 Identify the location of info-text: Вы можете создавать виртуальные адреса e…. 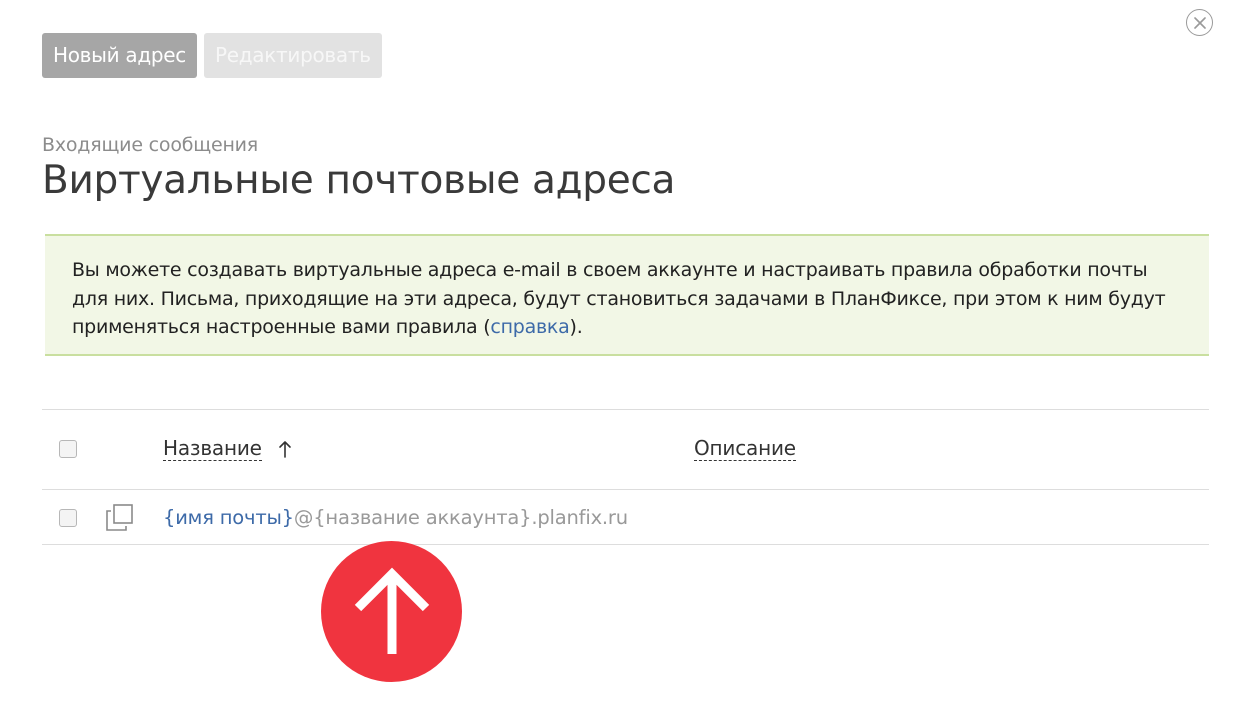
(619, 298).